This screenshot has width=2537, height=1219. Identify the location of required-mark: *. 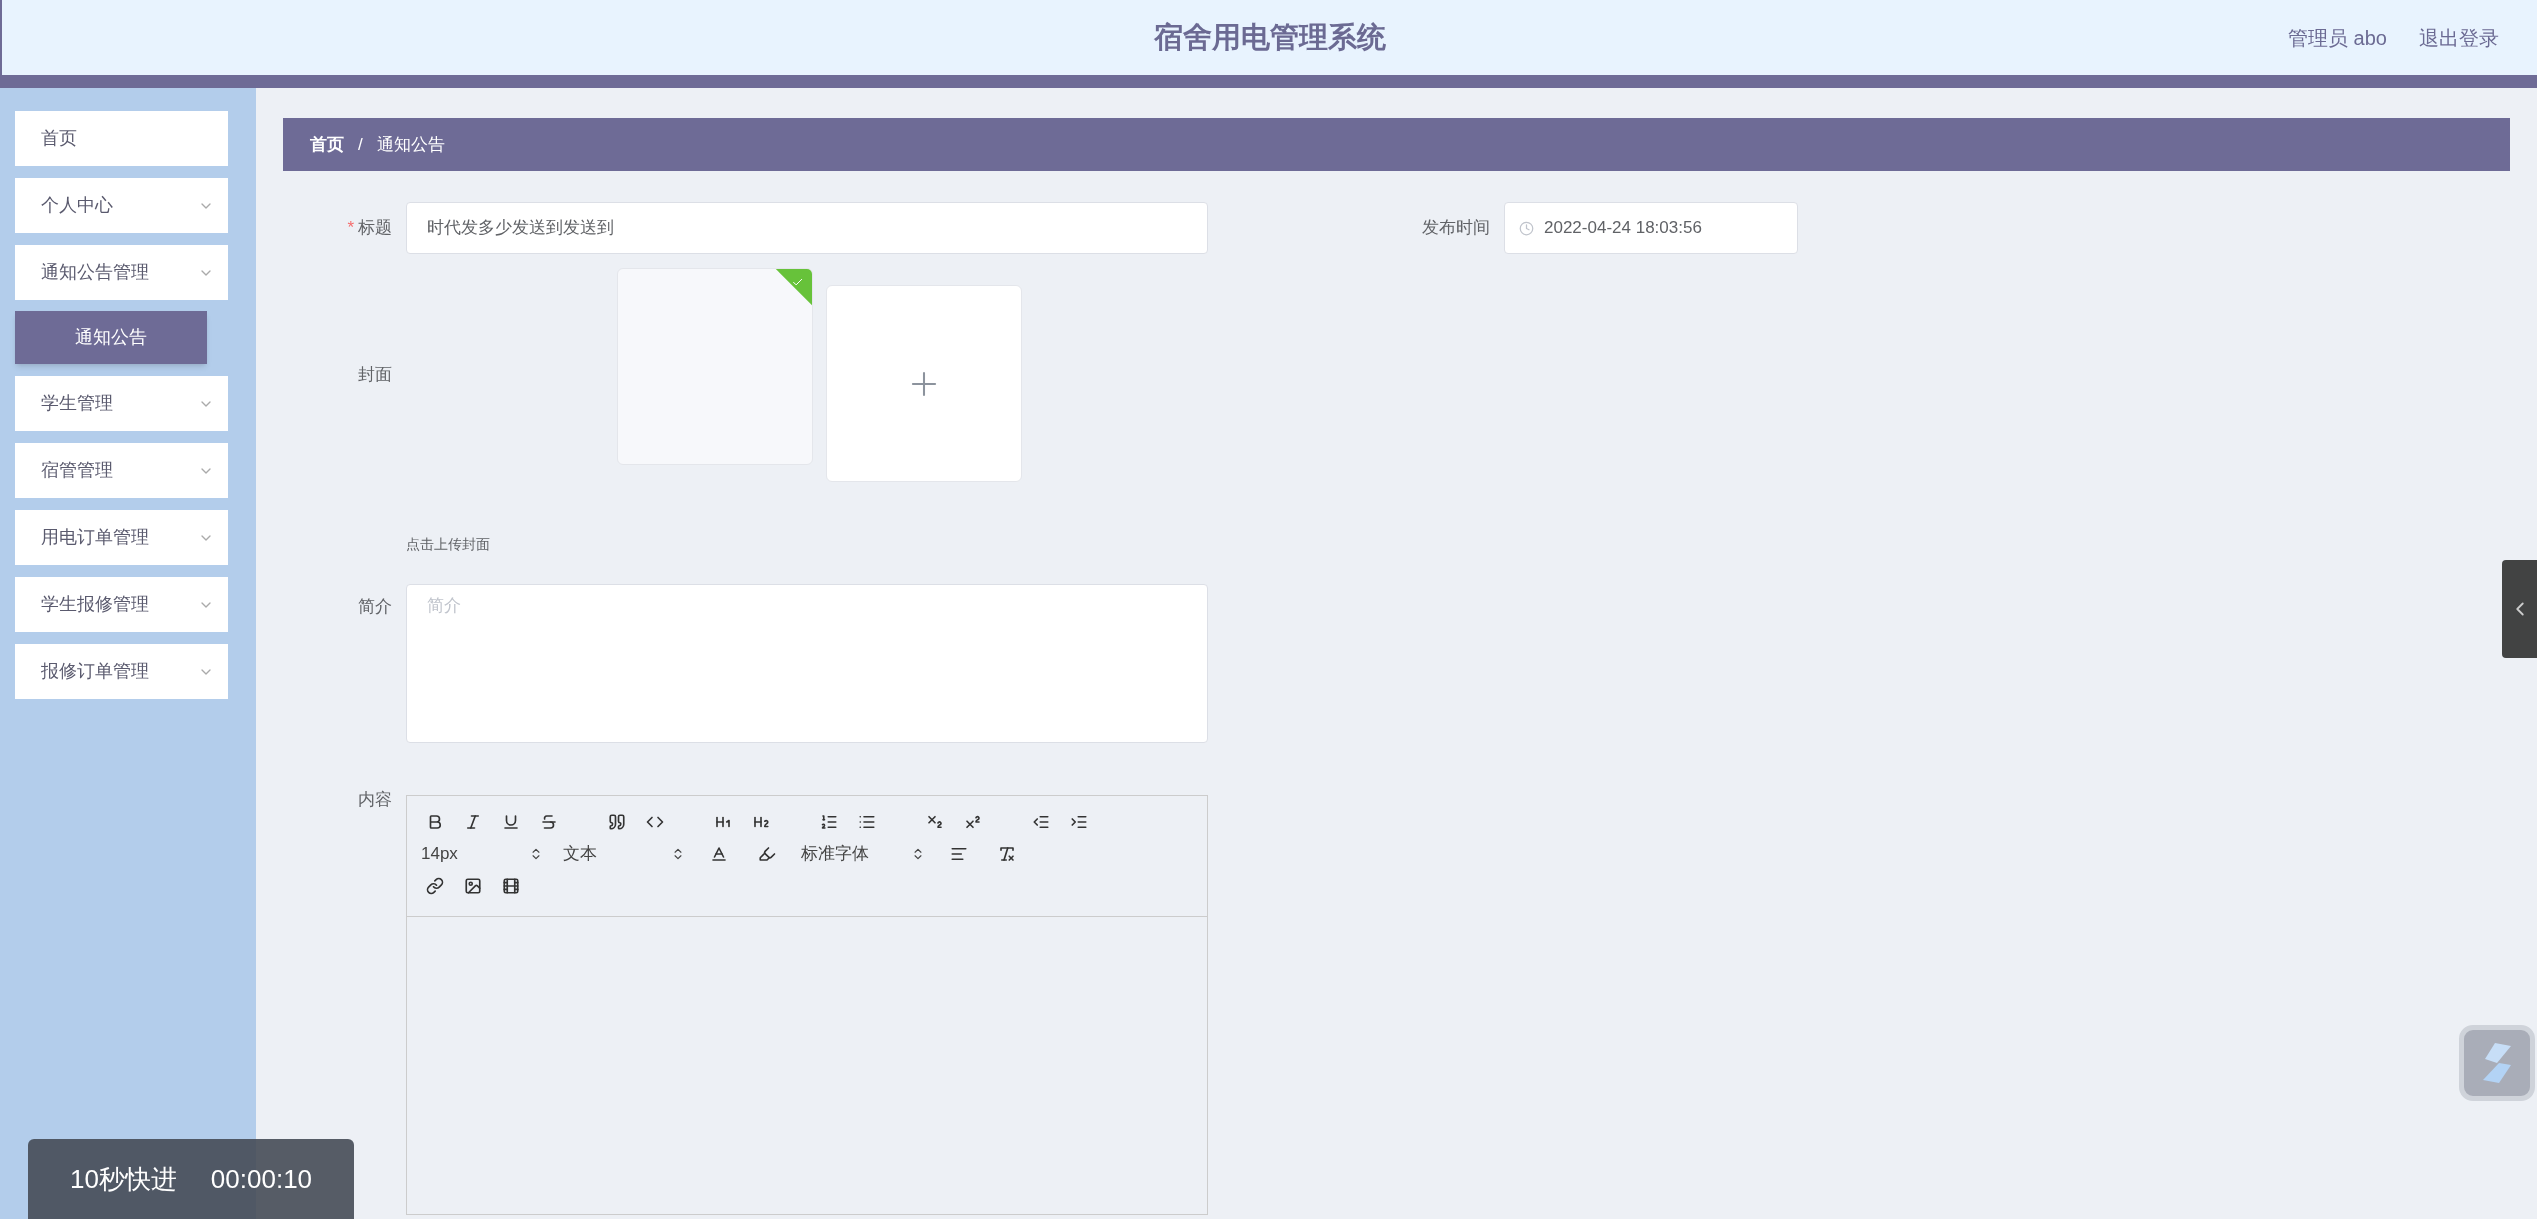
(350, 228).